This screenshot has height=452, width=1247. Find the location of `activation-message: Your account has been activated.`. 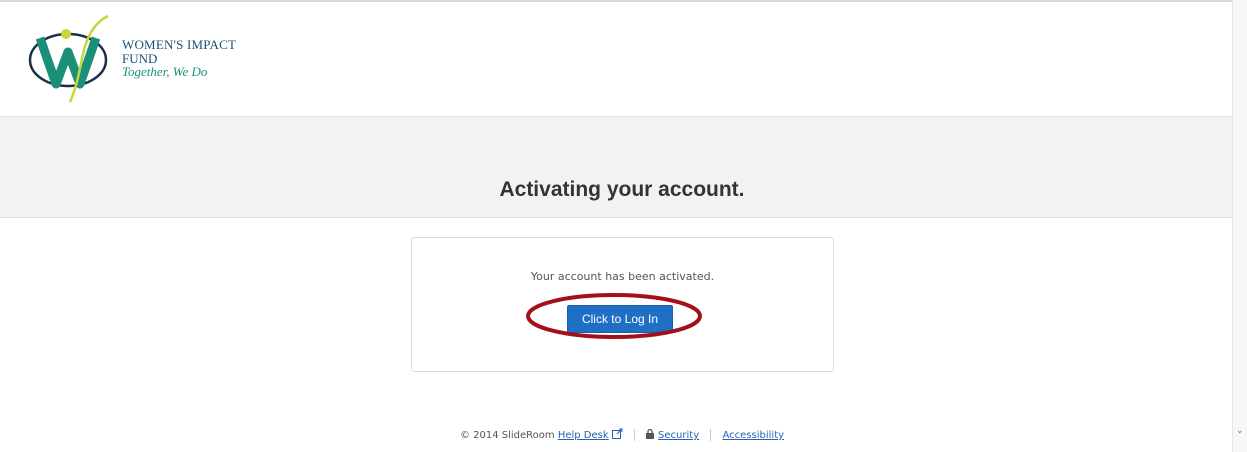

activation-message: Your account has been activated. is located at coordinates (622, 276).